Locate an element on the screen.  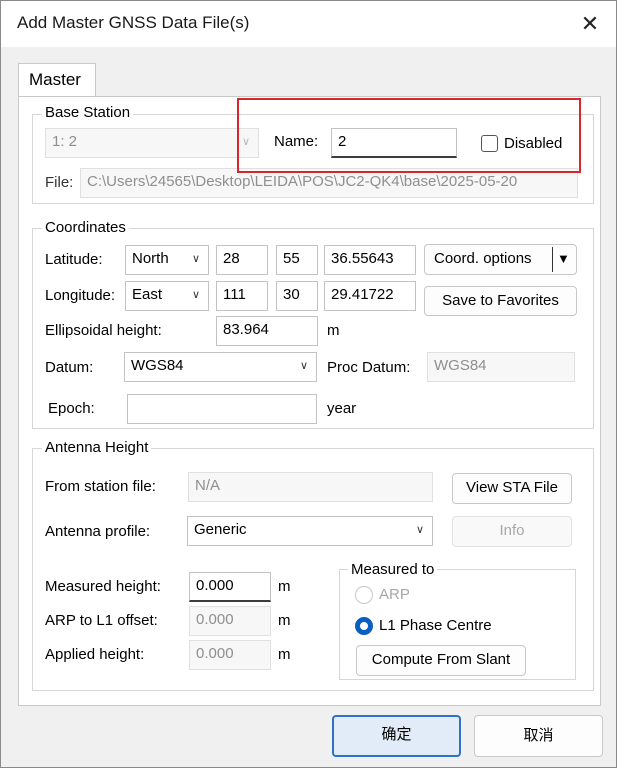
datum-label: Datum: is located at coordinates (69, 367).